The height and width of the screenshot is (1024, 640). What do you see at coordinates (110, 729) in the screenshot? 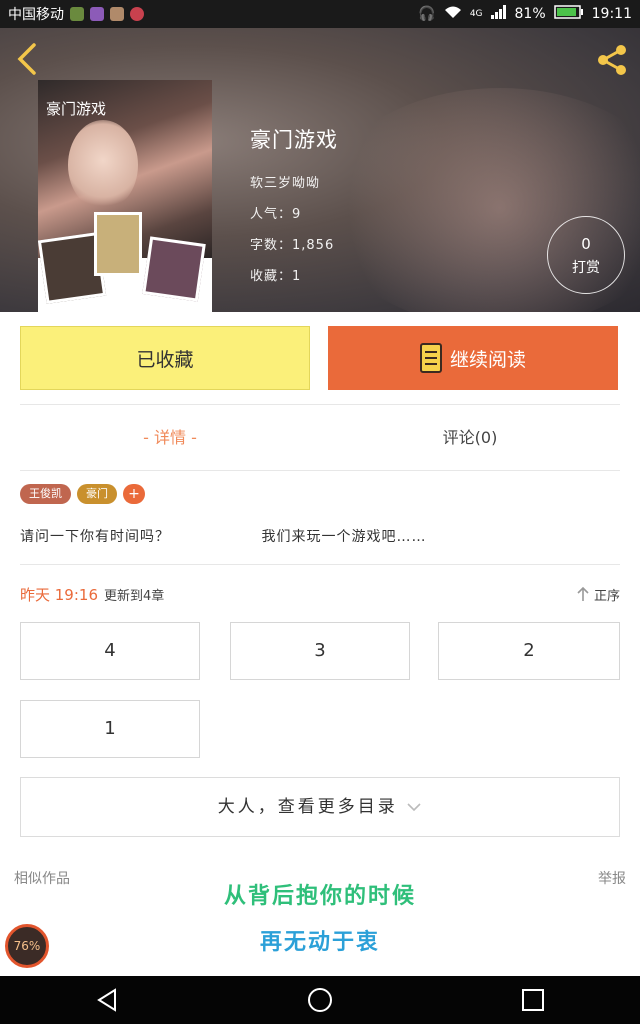
I see `chapter-item: 1` at bounding box center [110, 729].